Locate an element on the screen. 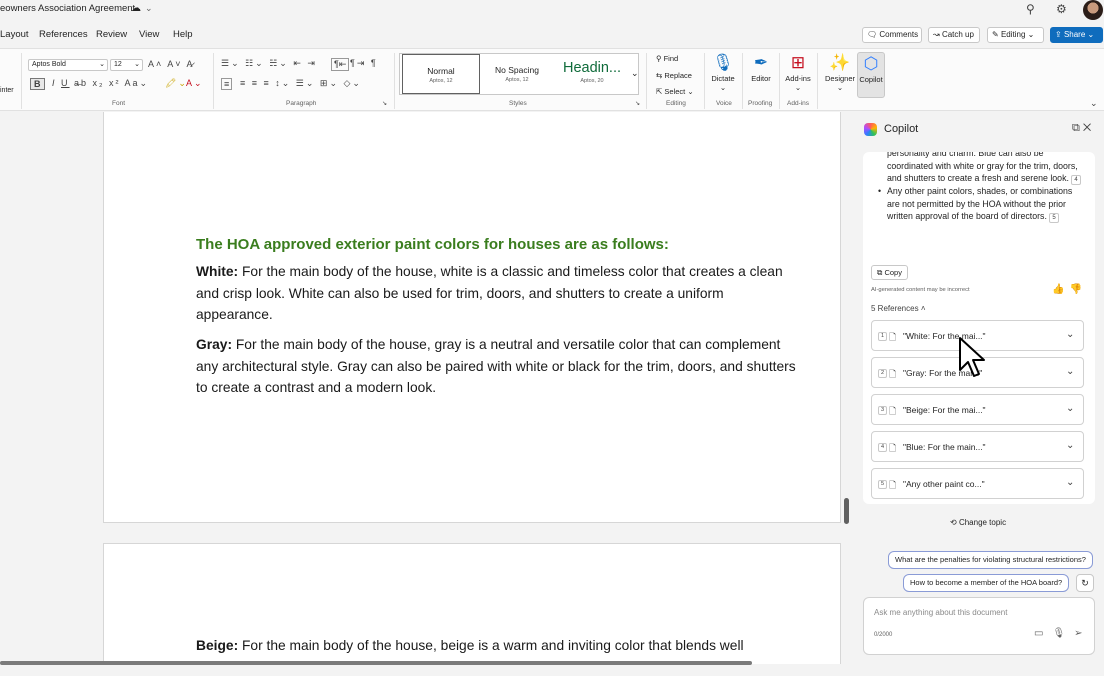 This screenshot has height=676, width=1104. replace-button: ⇆ Replace is located at coordinates (674, 75).